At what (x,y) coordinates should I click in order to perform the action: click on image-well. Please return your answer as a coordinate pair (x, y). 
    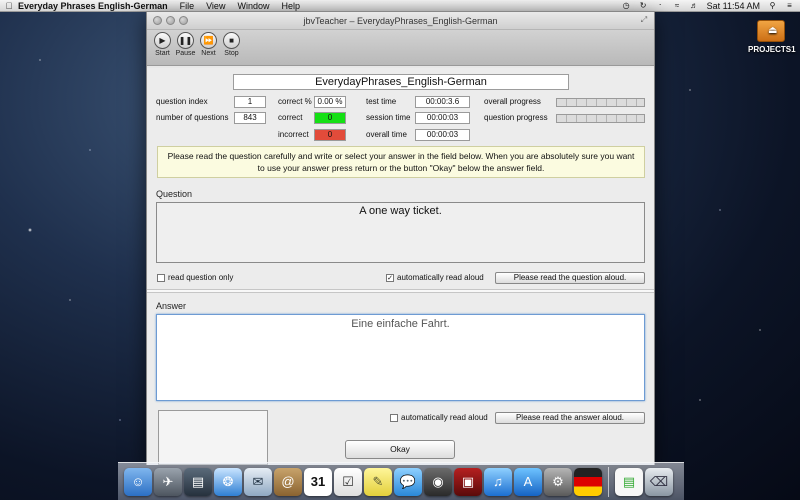
    Looking at the image, I should click on (213, 437).